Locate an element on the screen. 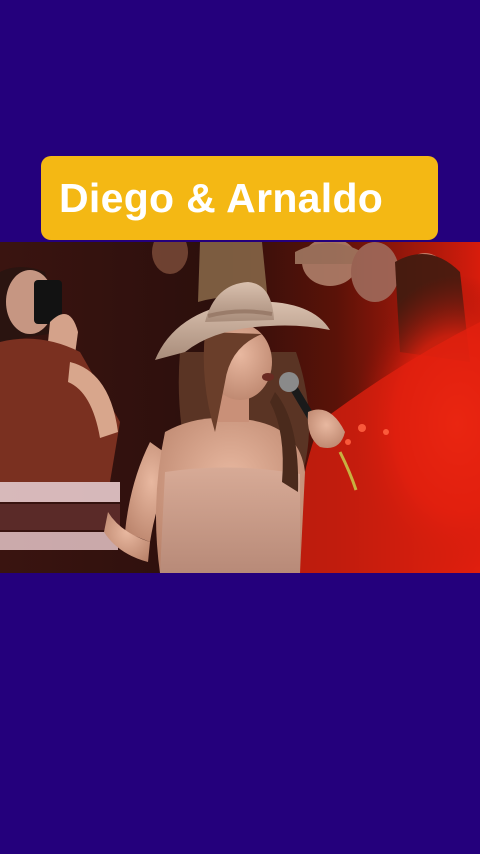 This screenshot has width=480, height=854. stage-light-bars is located at coordinates (60, 516).